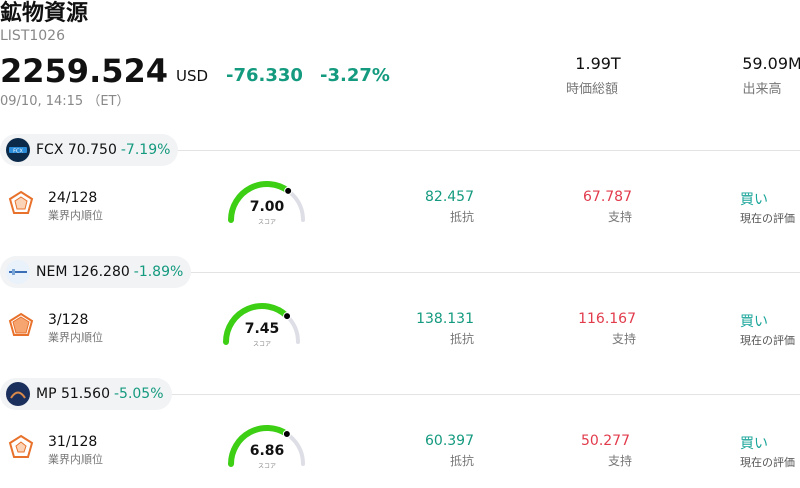 The image size is (800, 488). What do you see at coordinates (68, 320) in the screenshot?
I see `rank-value: 3/128` at bounding box center [68, 320].